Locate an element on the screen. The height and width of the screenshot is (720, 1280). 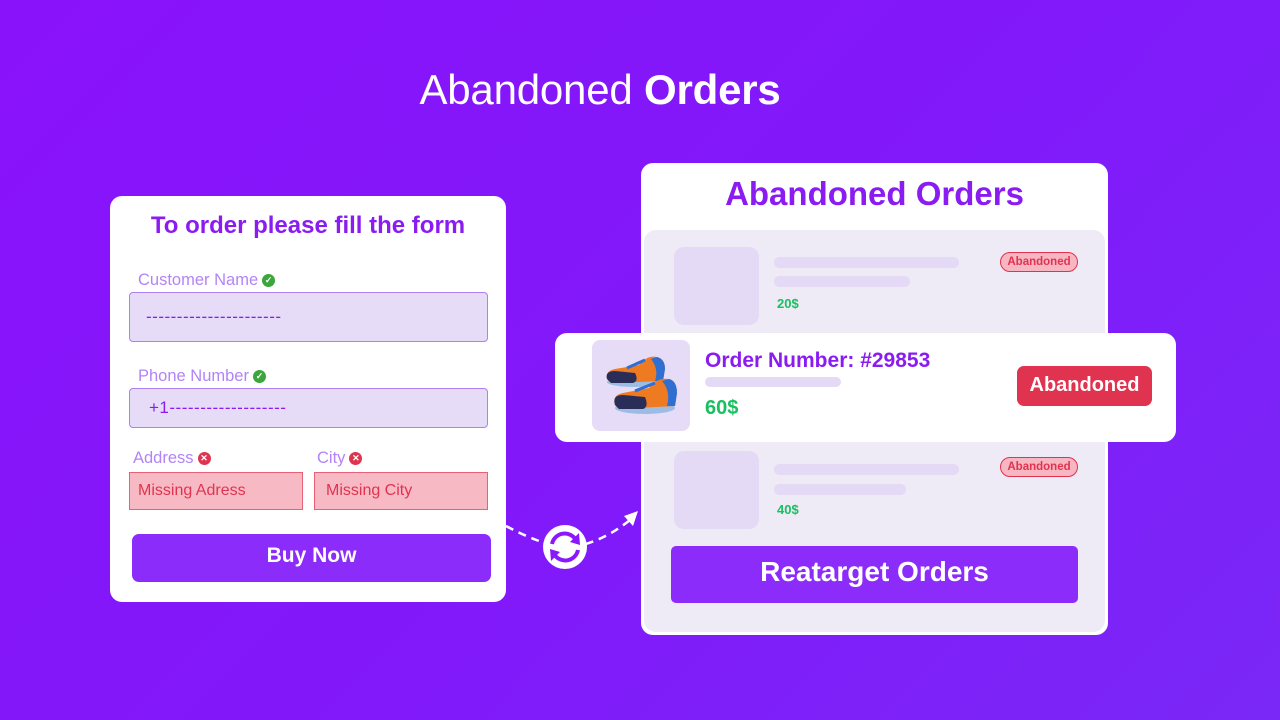
phone-number-value: +1------------------- is located at coordinates (218, 407).